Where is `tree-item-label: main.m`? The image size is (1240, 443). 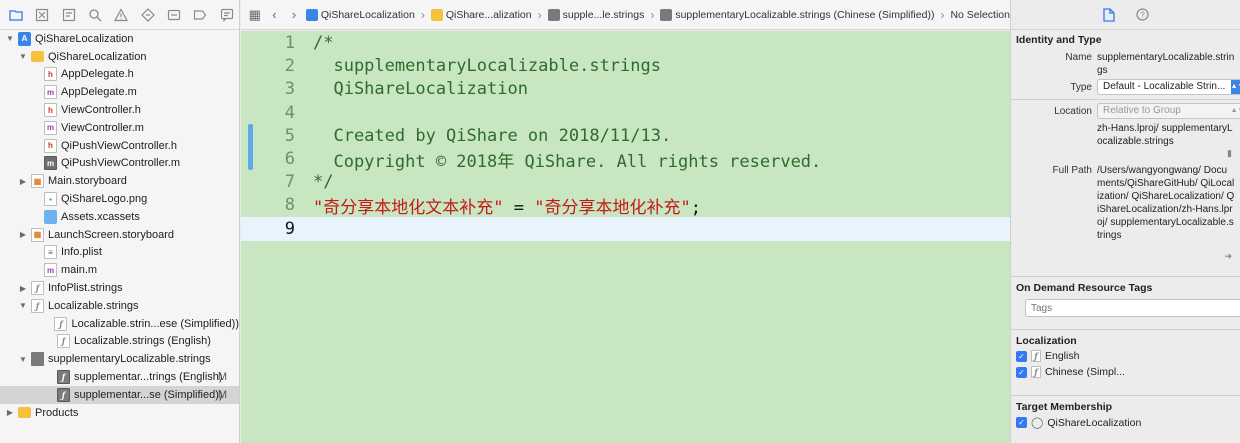 tree-item-label: main.m is located at coordinates (79, 270).